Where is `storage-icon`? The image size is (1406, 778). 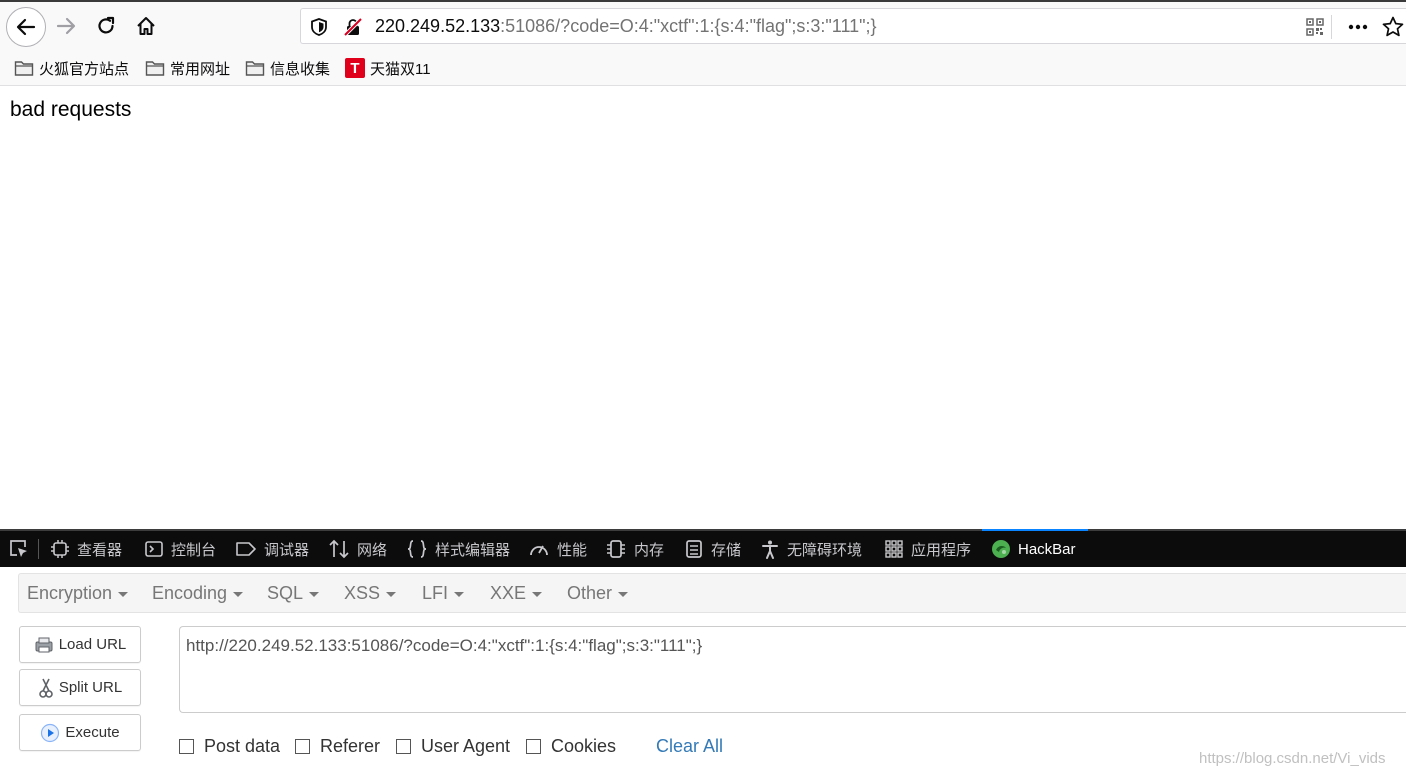
storage-icon is located at coordinates (694, 549).